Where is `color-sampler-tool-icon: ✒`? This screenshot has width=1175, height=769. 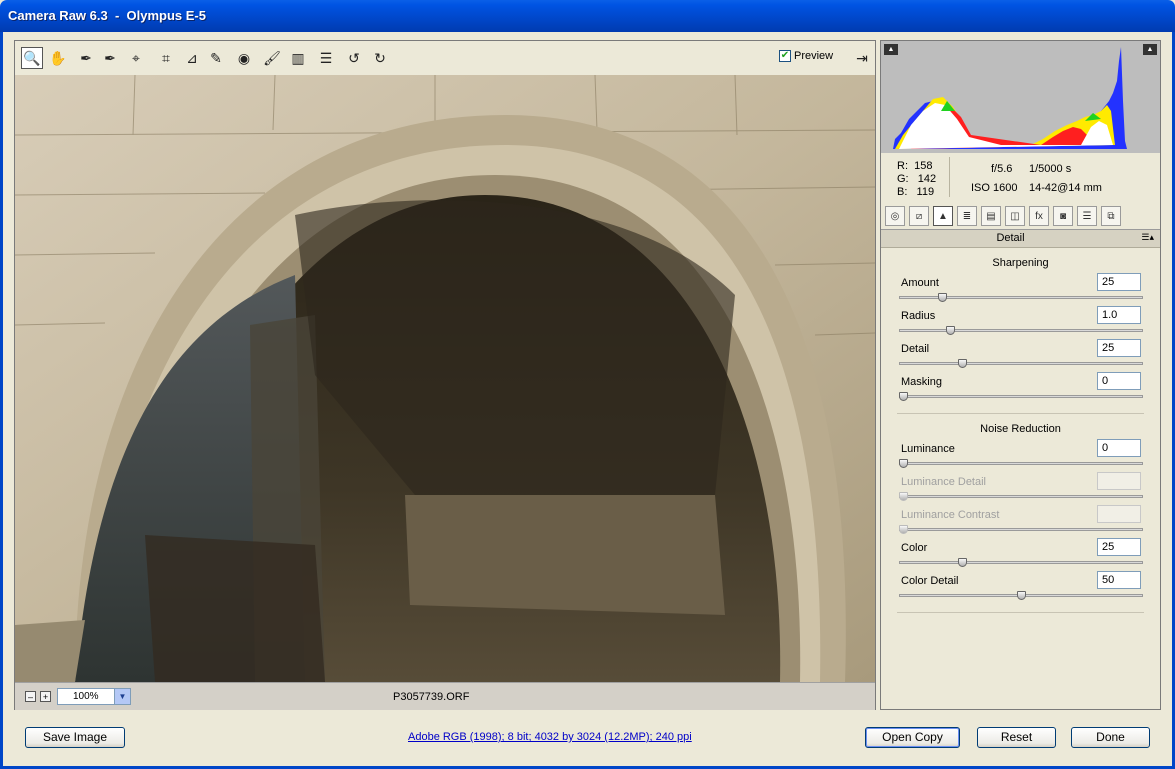 color-sampler-tool-icon: ✒ is located at coordinates (110, 58).